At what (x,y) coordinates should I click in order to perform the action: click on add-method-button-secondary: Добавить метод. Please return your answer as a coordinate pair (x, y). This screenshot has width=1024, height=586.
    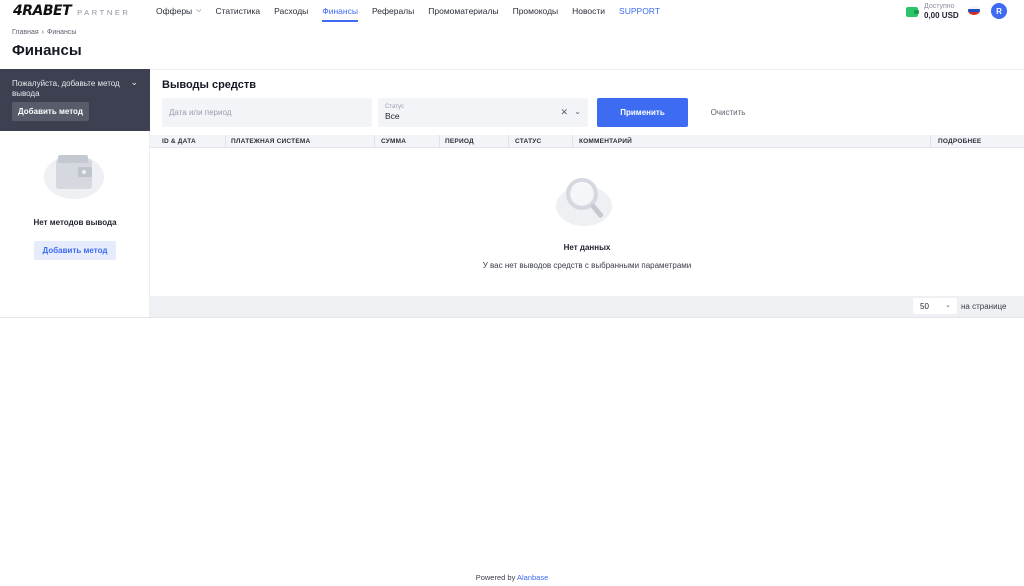
    Looking at the image, I should click on (75, 250).